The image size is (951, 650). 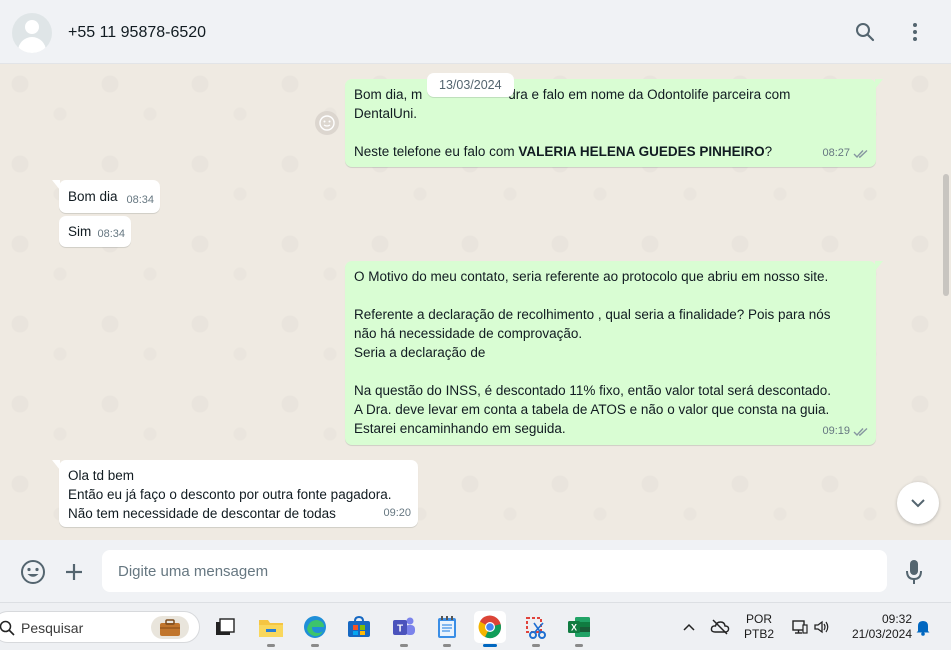 I want to click on teams-icon: T, so click(x=404, y=629).